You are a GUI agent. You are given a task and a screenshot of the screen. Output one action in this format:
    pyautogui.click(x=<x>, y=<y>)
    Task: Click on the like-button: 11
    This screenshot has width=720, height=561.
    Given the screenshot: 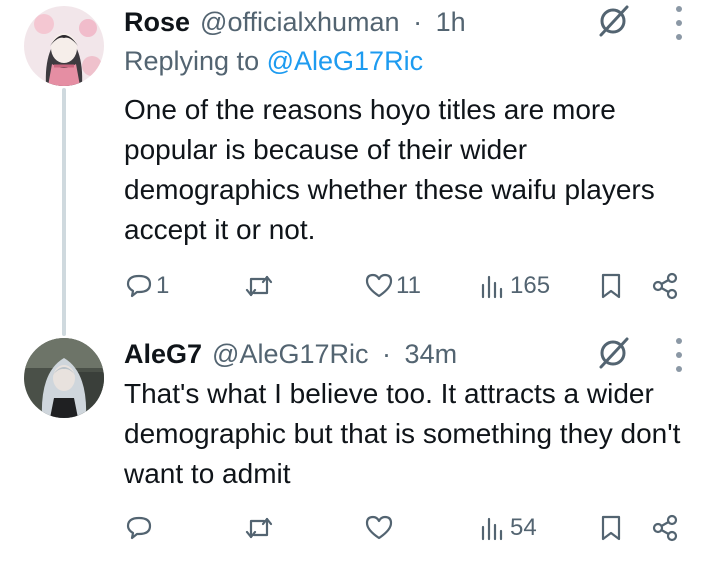 What is the action you would take?
    pyautogui.click(x=392, y=286)
    